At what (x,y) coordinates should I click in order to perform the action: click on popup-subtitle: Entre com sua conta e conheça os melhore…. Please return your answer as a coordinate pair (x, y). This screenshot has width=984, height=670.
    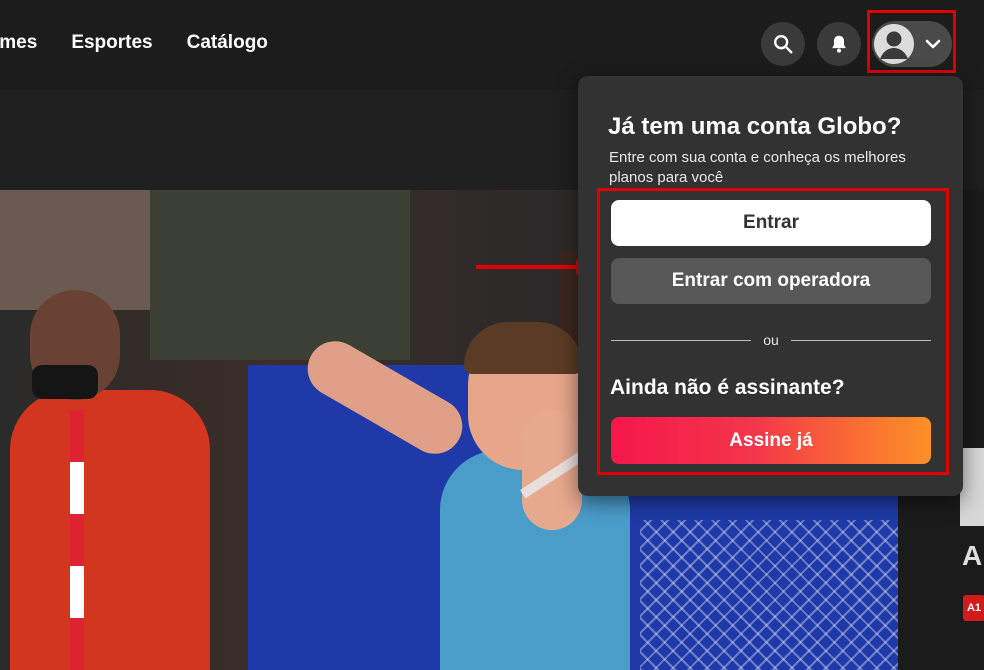
    Looking at the image, I should click on (757, 167).